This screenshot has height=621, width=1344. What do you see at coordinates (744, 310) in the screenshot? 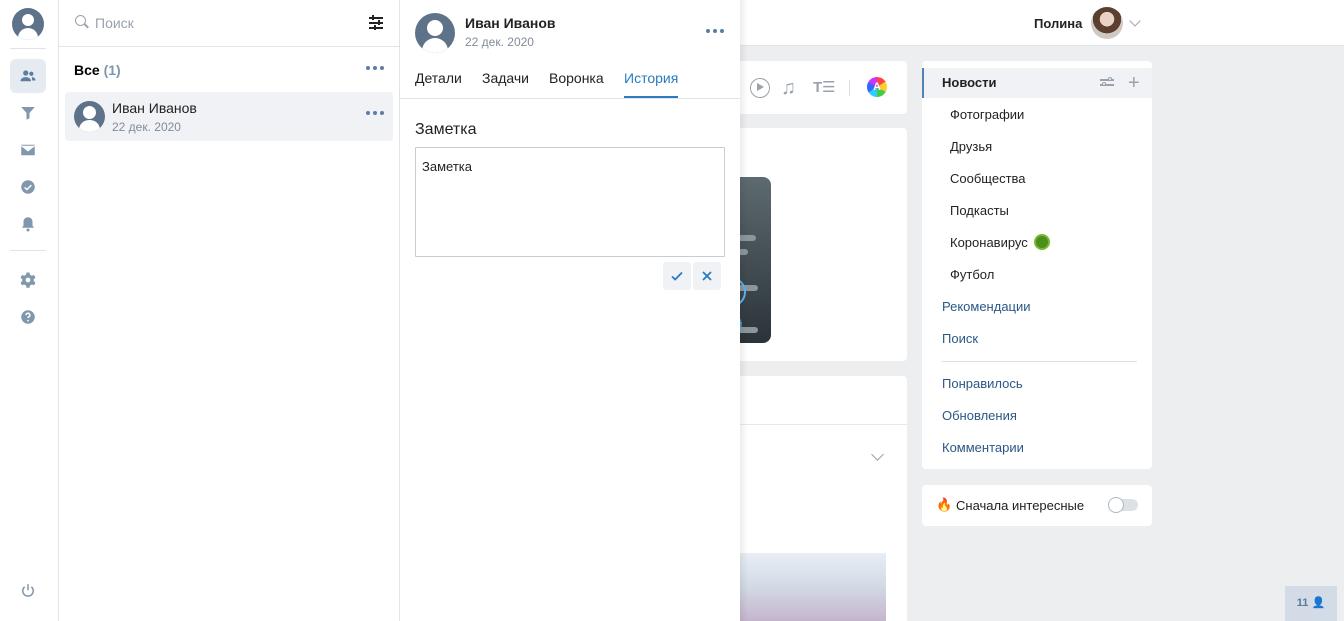
I see `panel-shadow` at bounding box center [744, 310].